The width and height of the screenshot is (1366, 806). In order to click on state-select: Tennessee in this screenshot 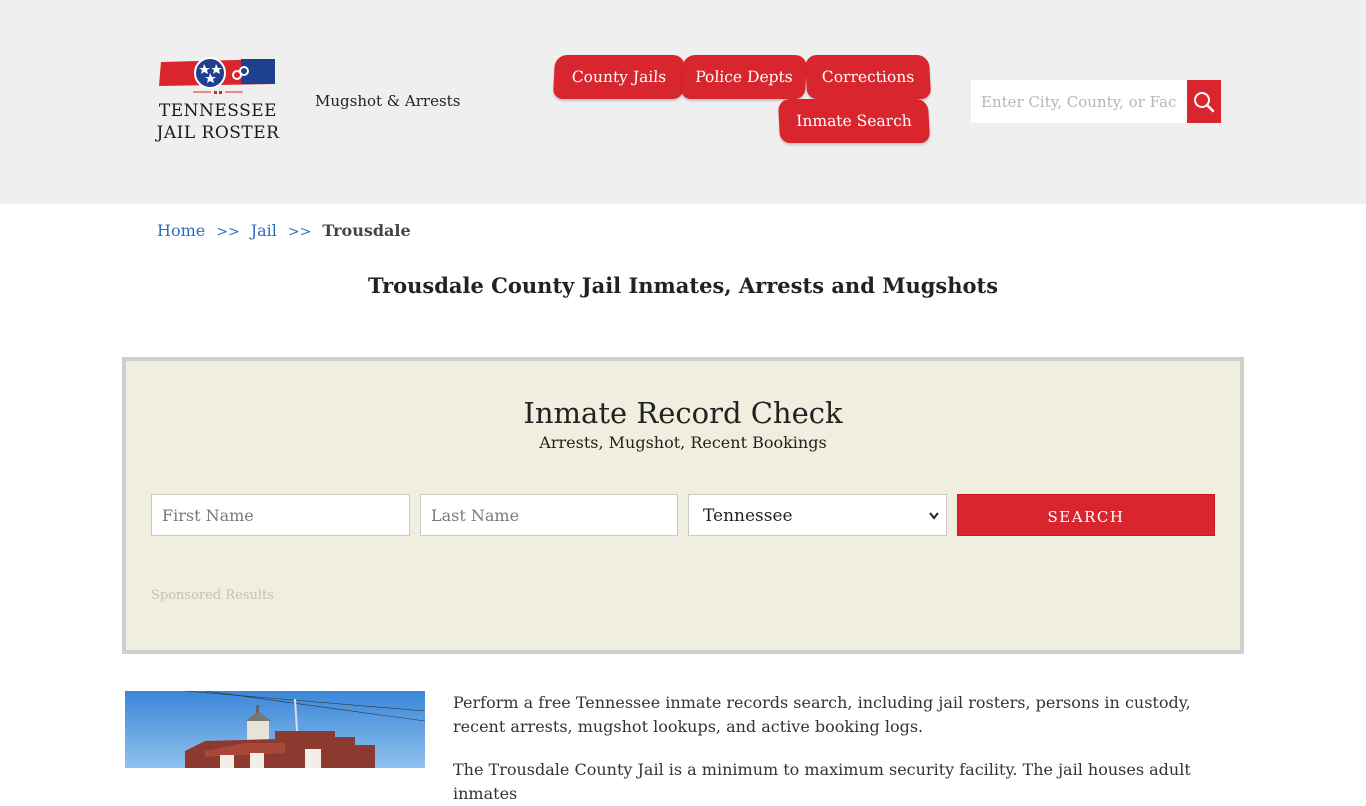, I will do `click(817, 515)`.